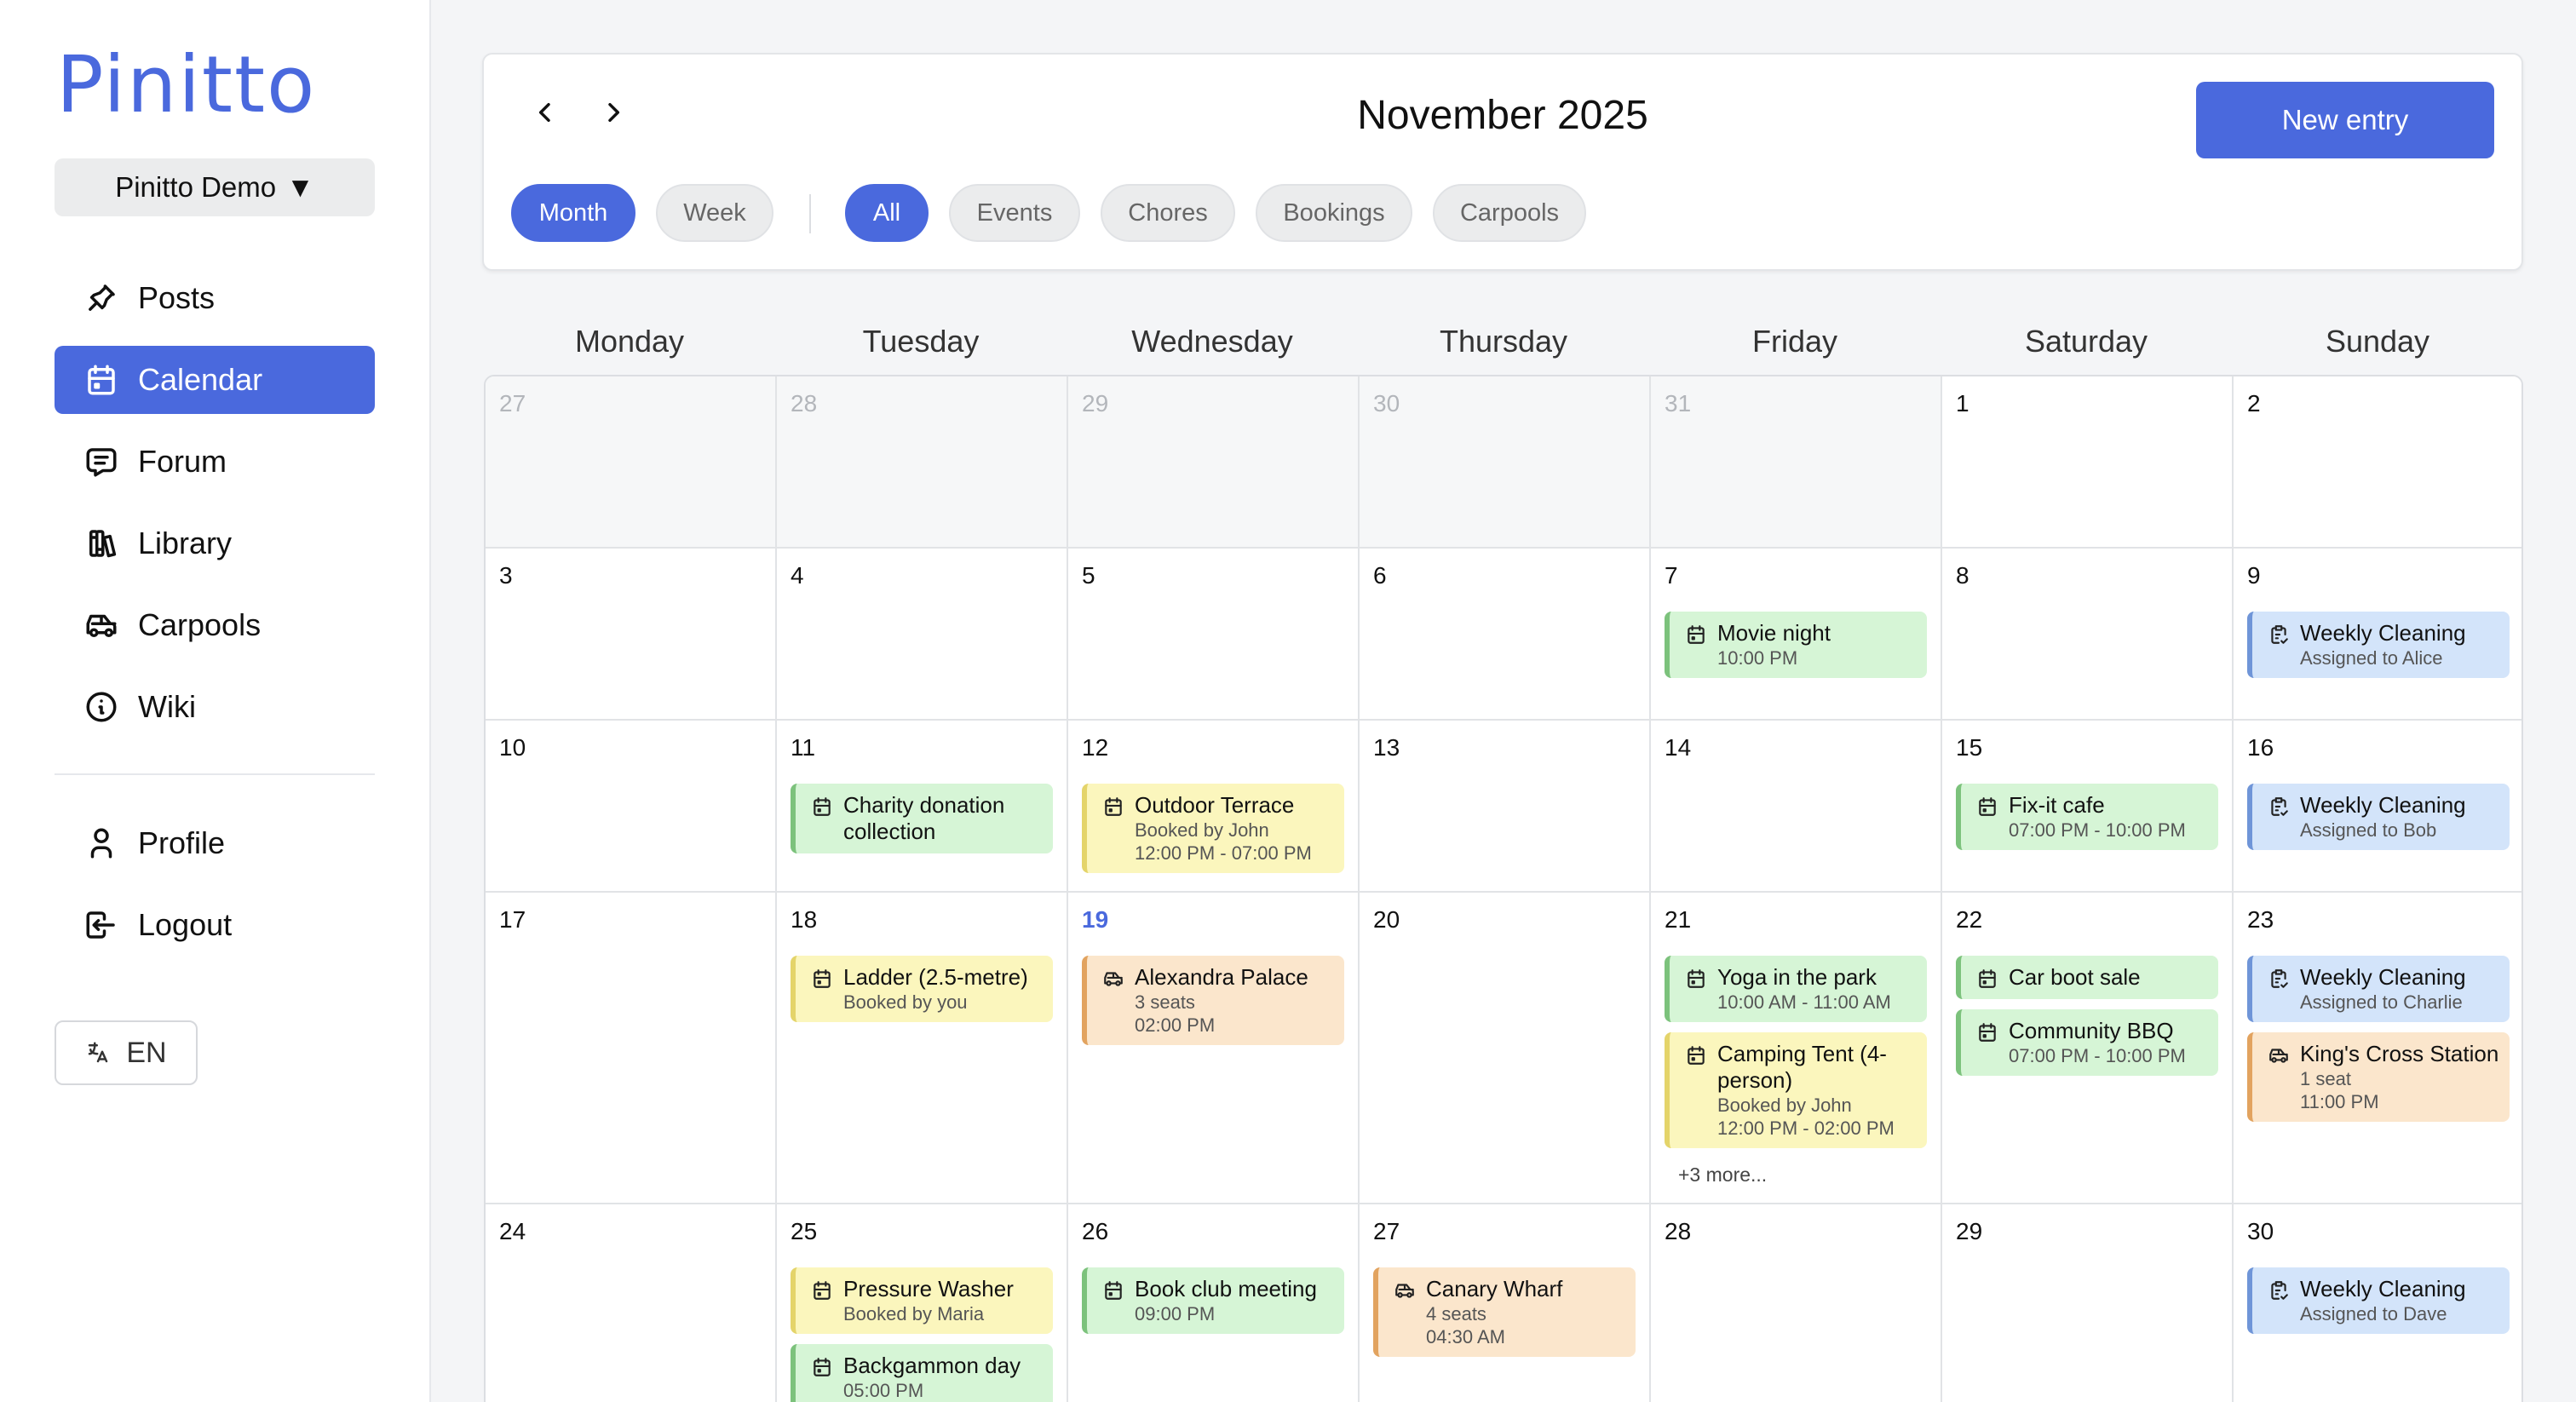  Describe the element at coordinates (923, 1048) in the screenshot. I see `day-cell: 18 Ladder (2.5-metre) Booked by you` at that location.